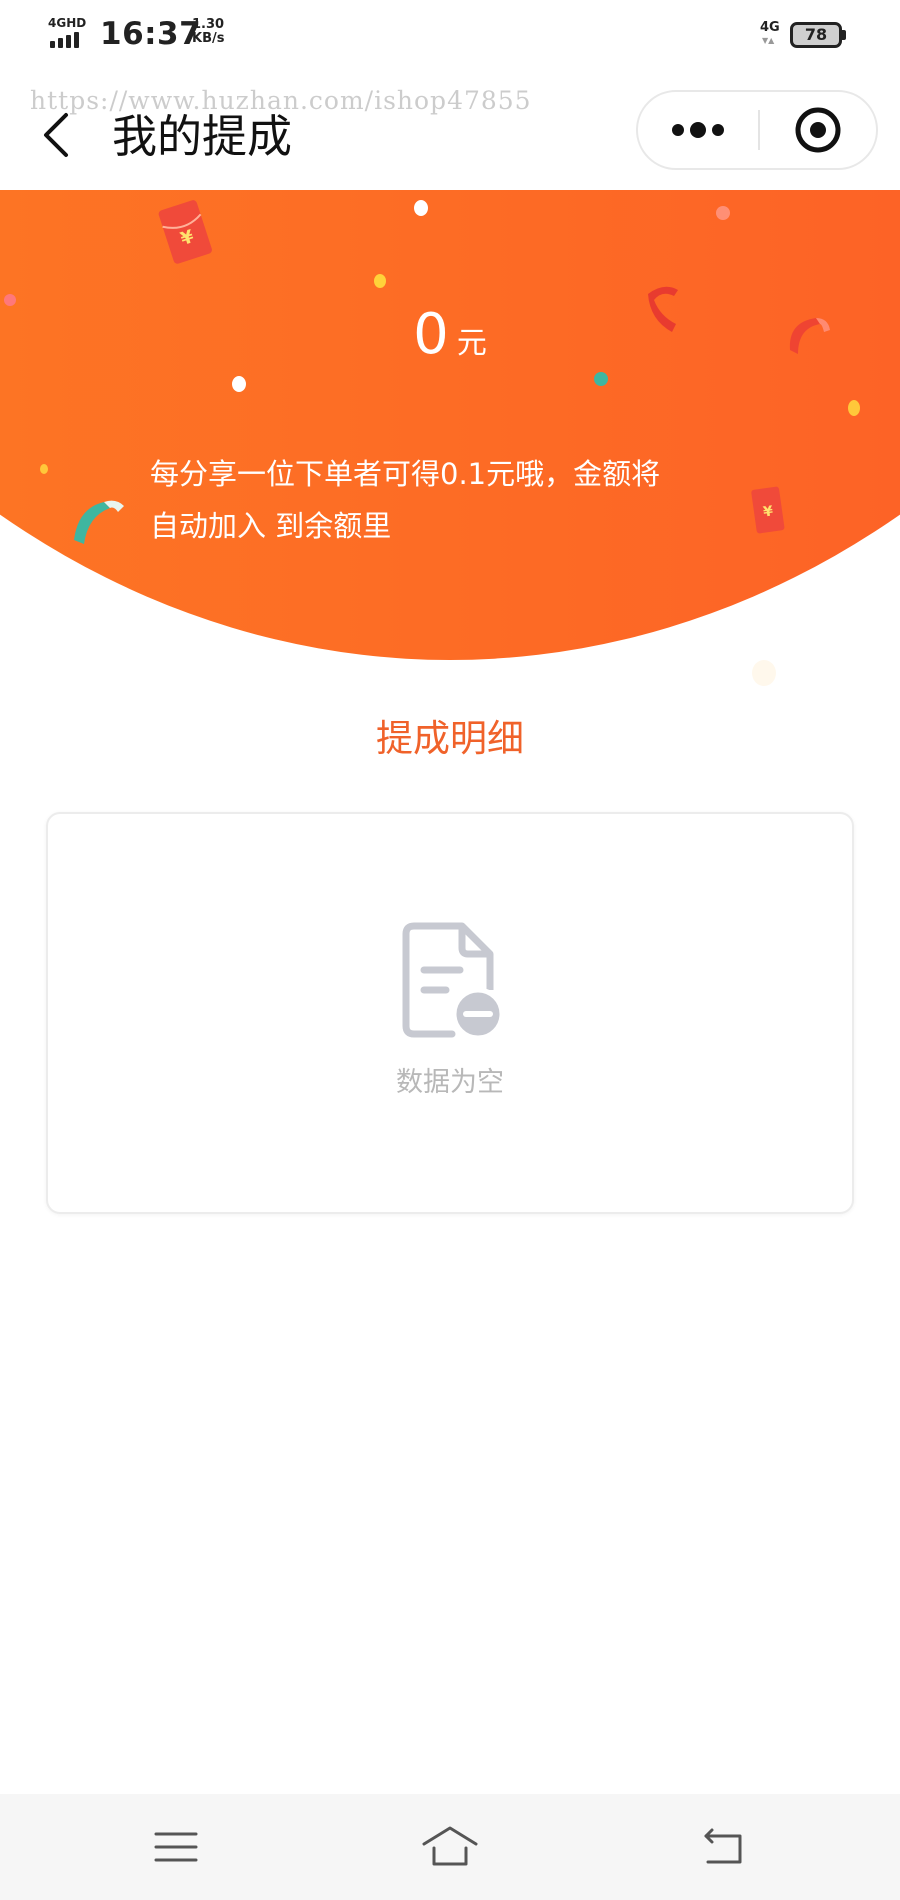 The image size is (900, 1900). I want to click on battery-level: 78, so click(816, 34).